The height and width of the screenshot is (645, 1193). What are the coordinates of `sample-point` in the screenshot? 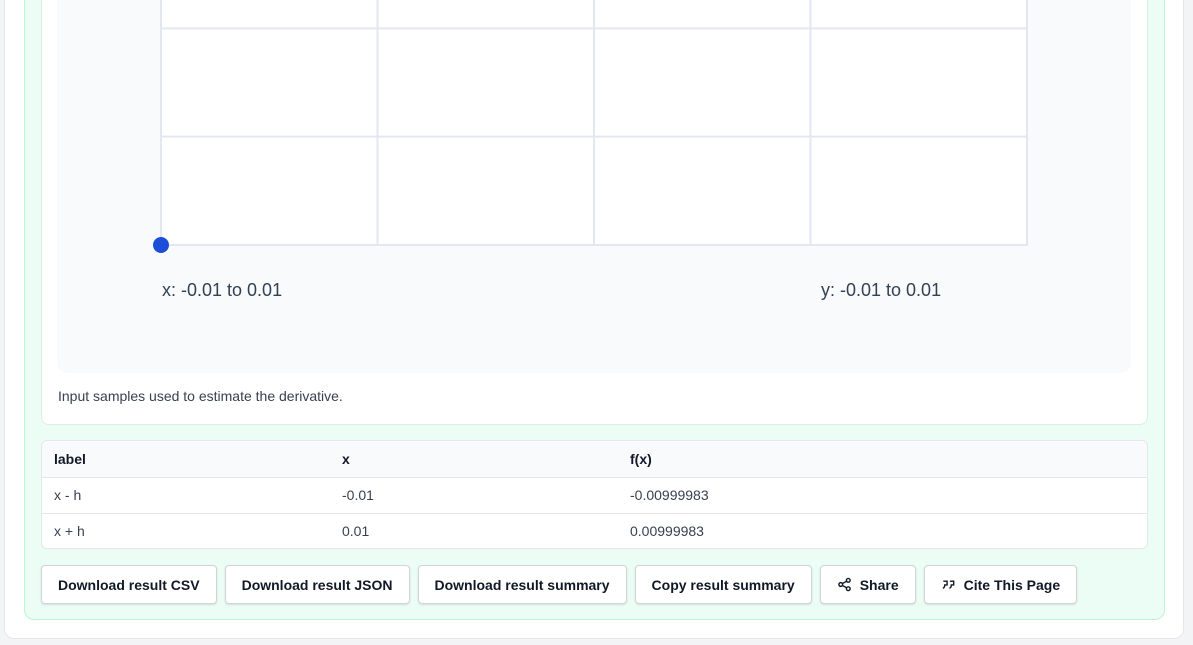 It's located at (161, 245).